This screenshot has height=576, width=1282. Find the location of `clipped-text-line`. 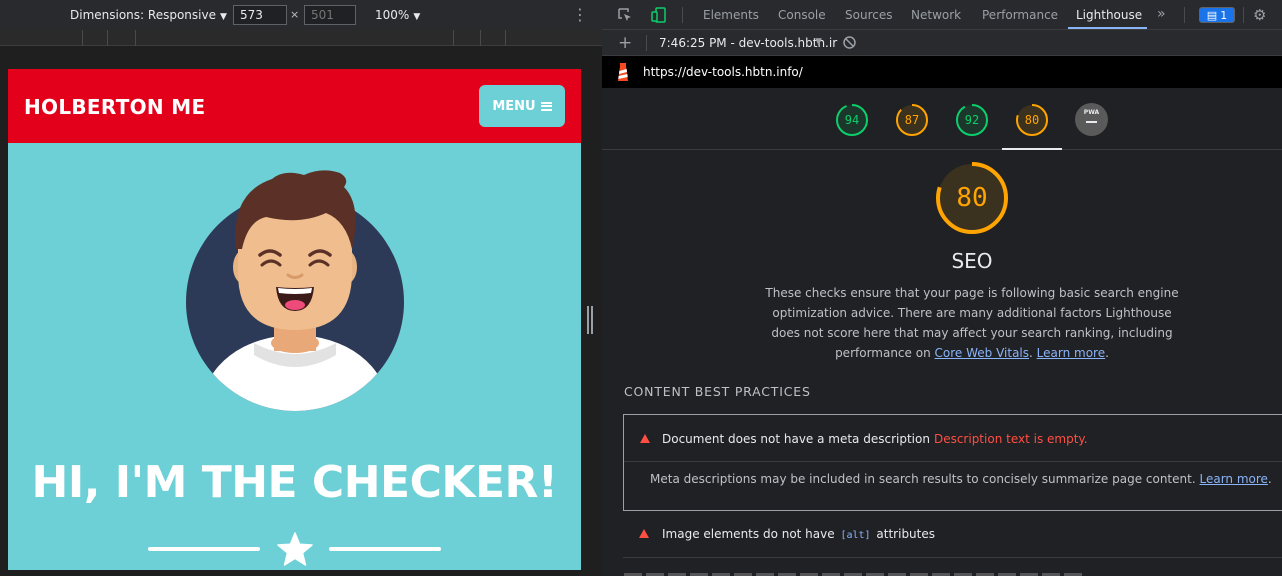

clipped-text-line is located at coordinates (874, 573).